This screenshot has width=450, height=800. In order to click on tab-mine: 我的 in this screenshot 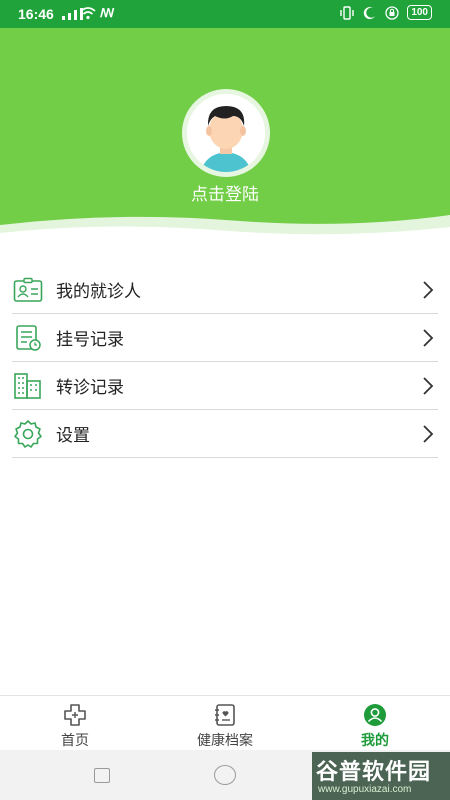, I will do `click(375, 723)`.